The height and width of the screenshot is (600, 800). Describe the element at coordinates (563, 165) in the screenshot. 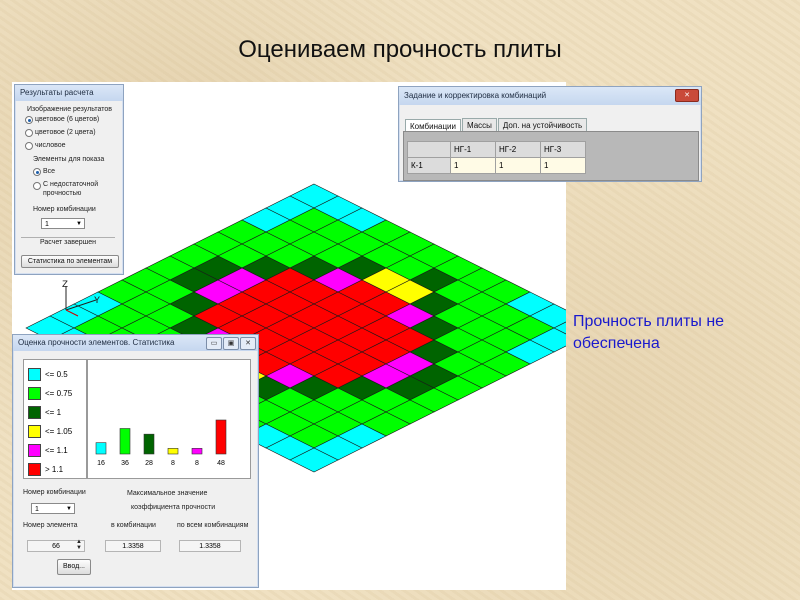

I see `cell-ng3: 1` at that location.